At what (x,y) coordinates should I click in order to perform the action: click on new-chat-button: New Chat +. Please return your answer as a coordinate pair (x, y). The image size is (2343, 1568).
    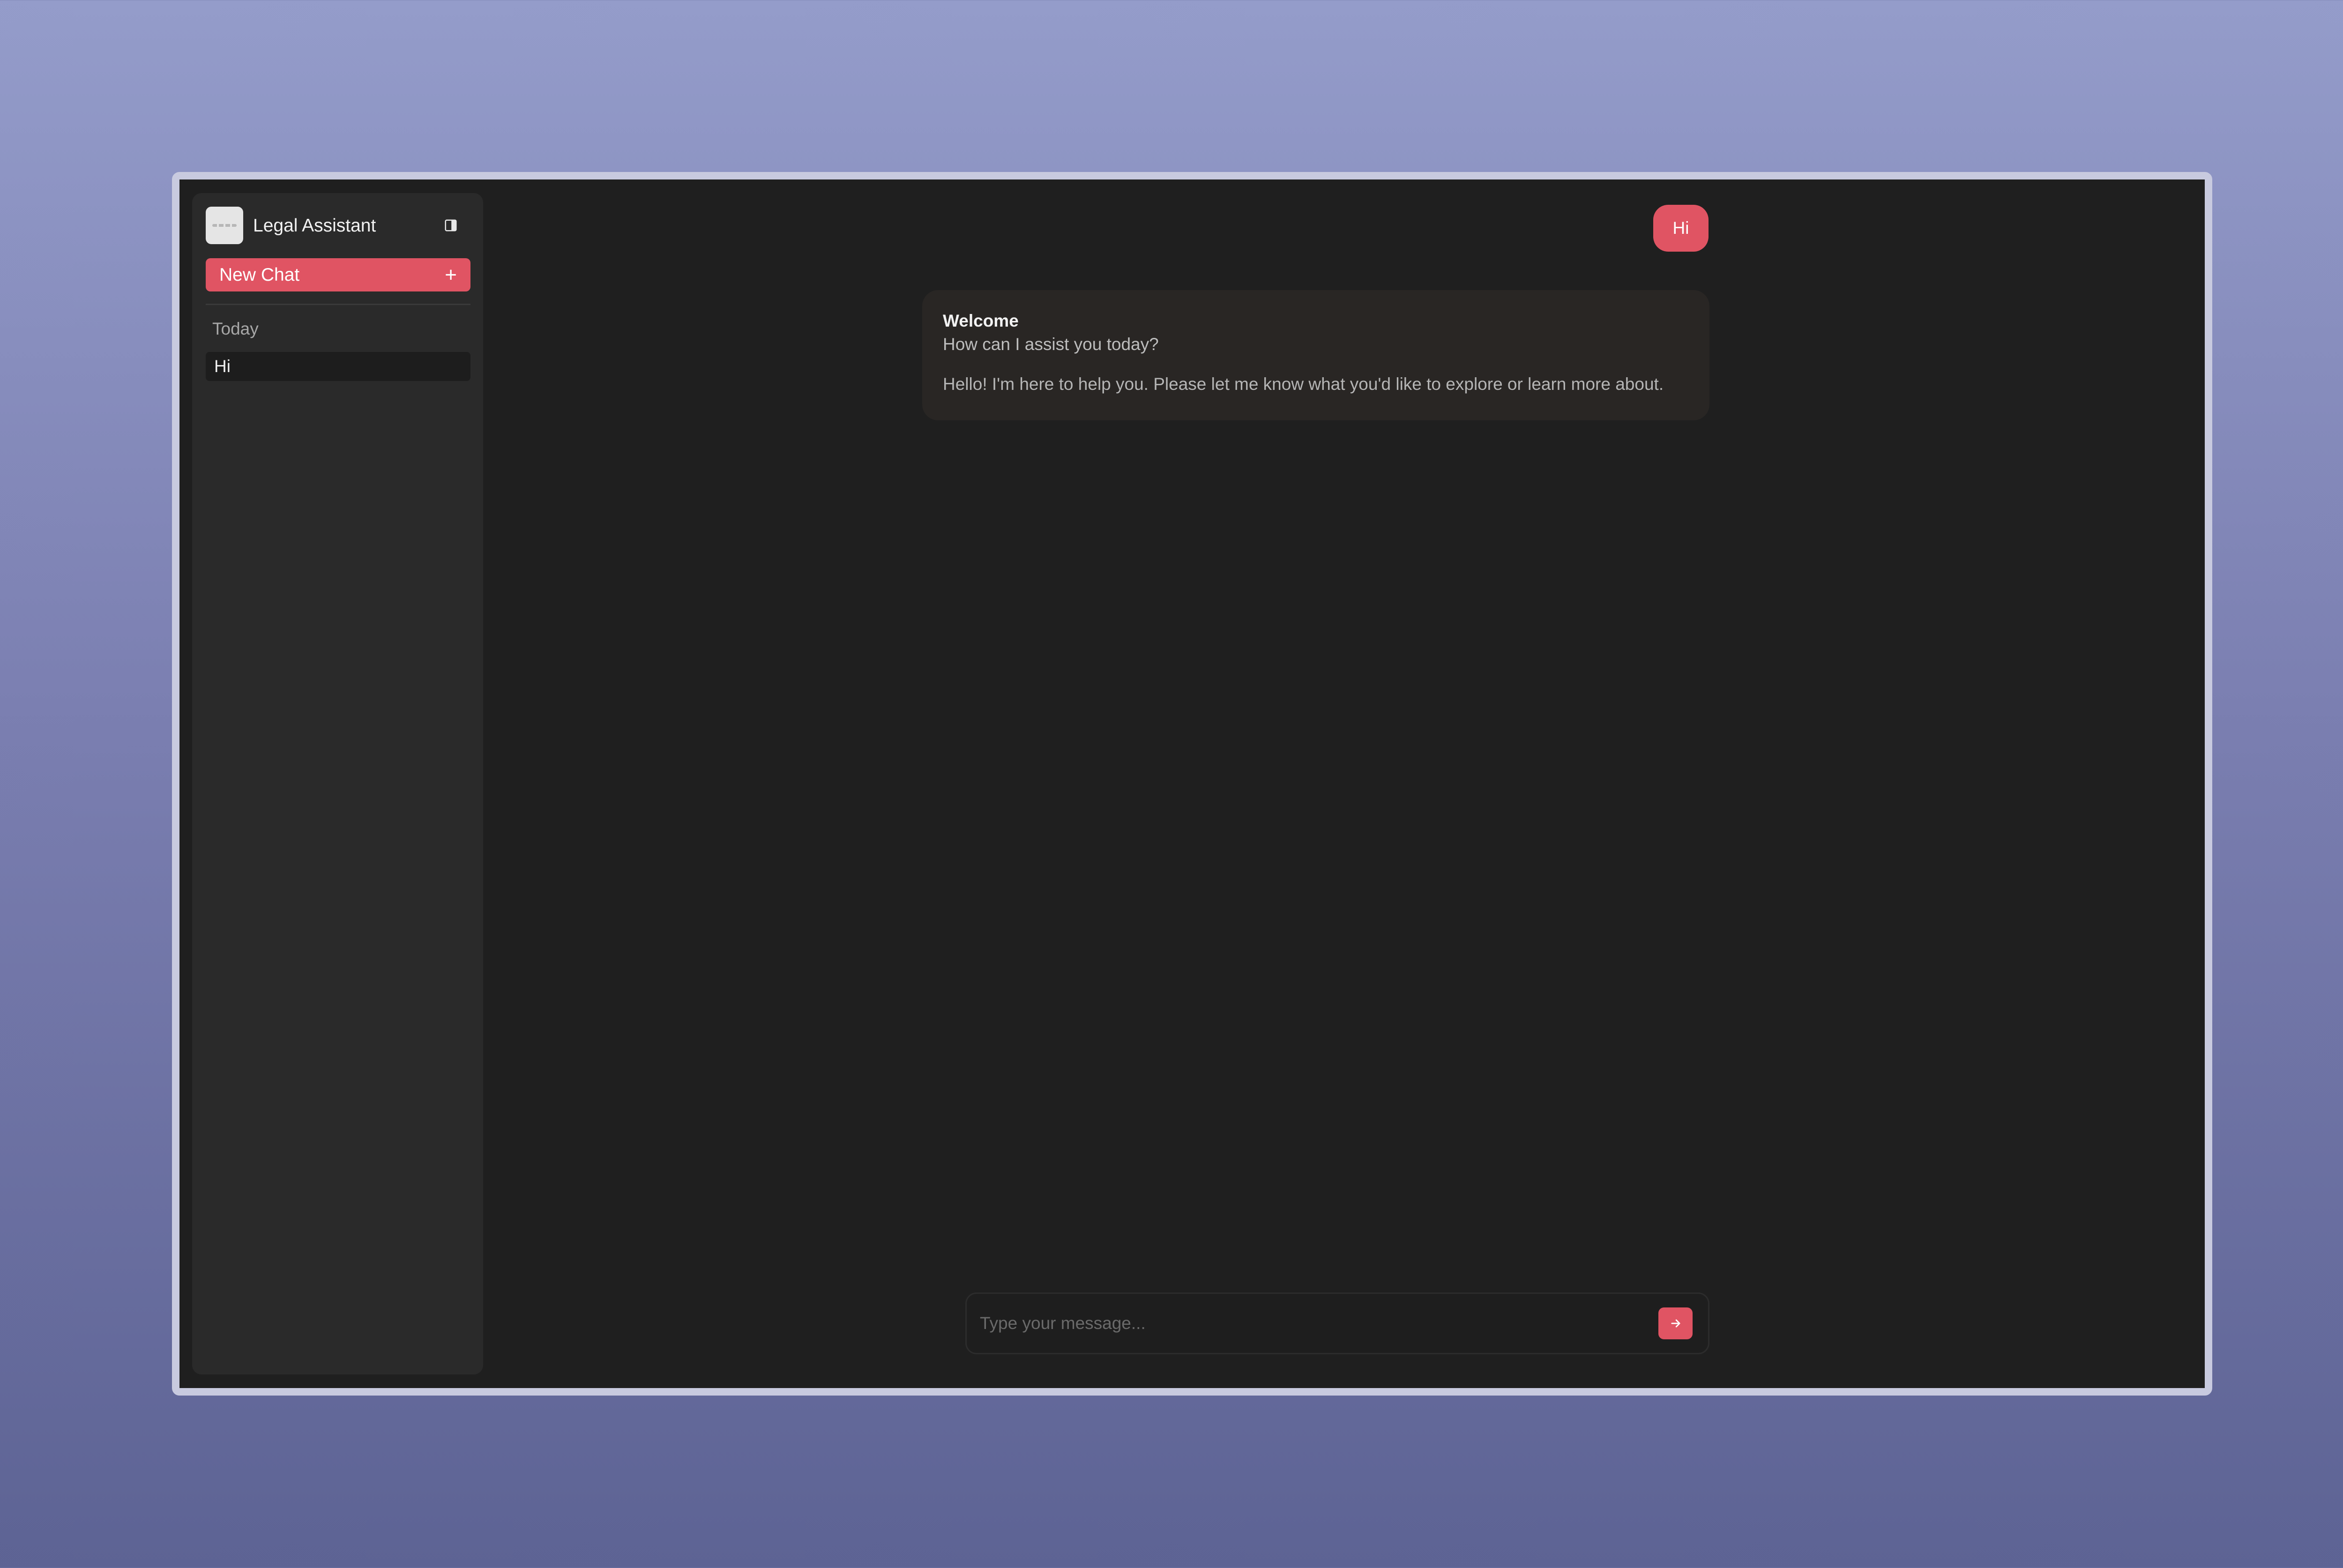
    Looking at the image, I should click on (338, 274).